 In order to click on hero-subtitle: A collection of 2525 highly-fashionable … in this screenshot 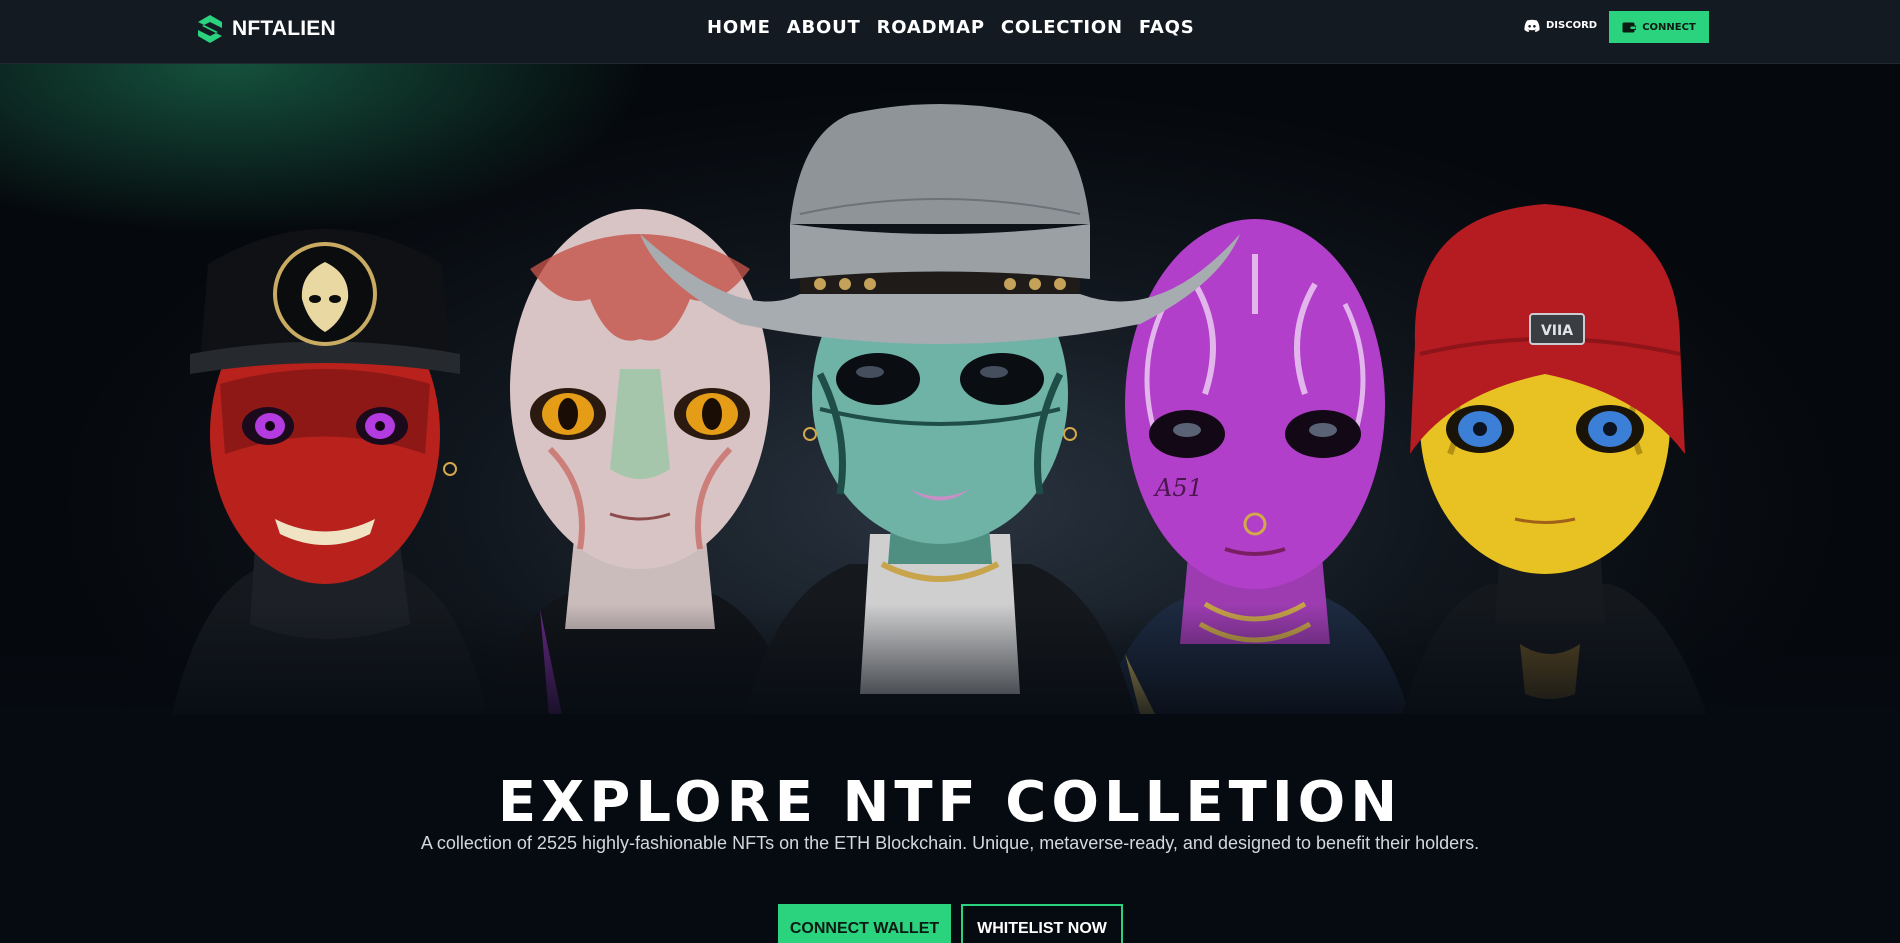, I will do `click(950, 843)`.